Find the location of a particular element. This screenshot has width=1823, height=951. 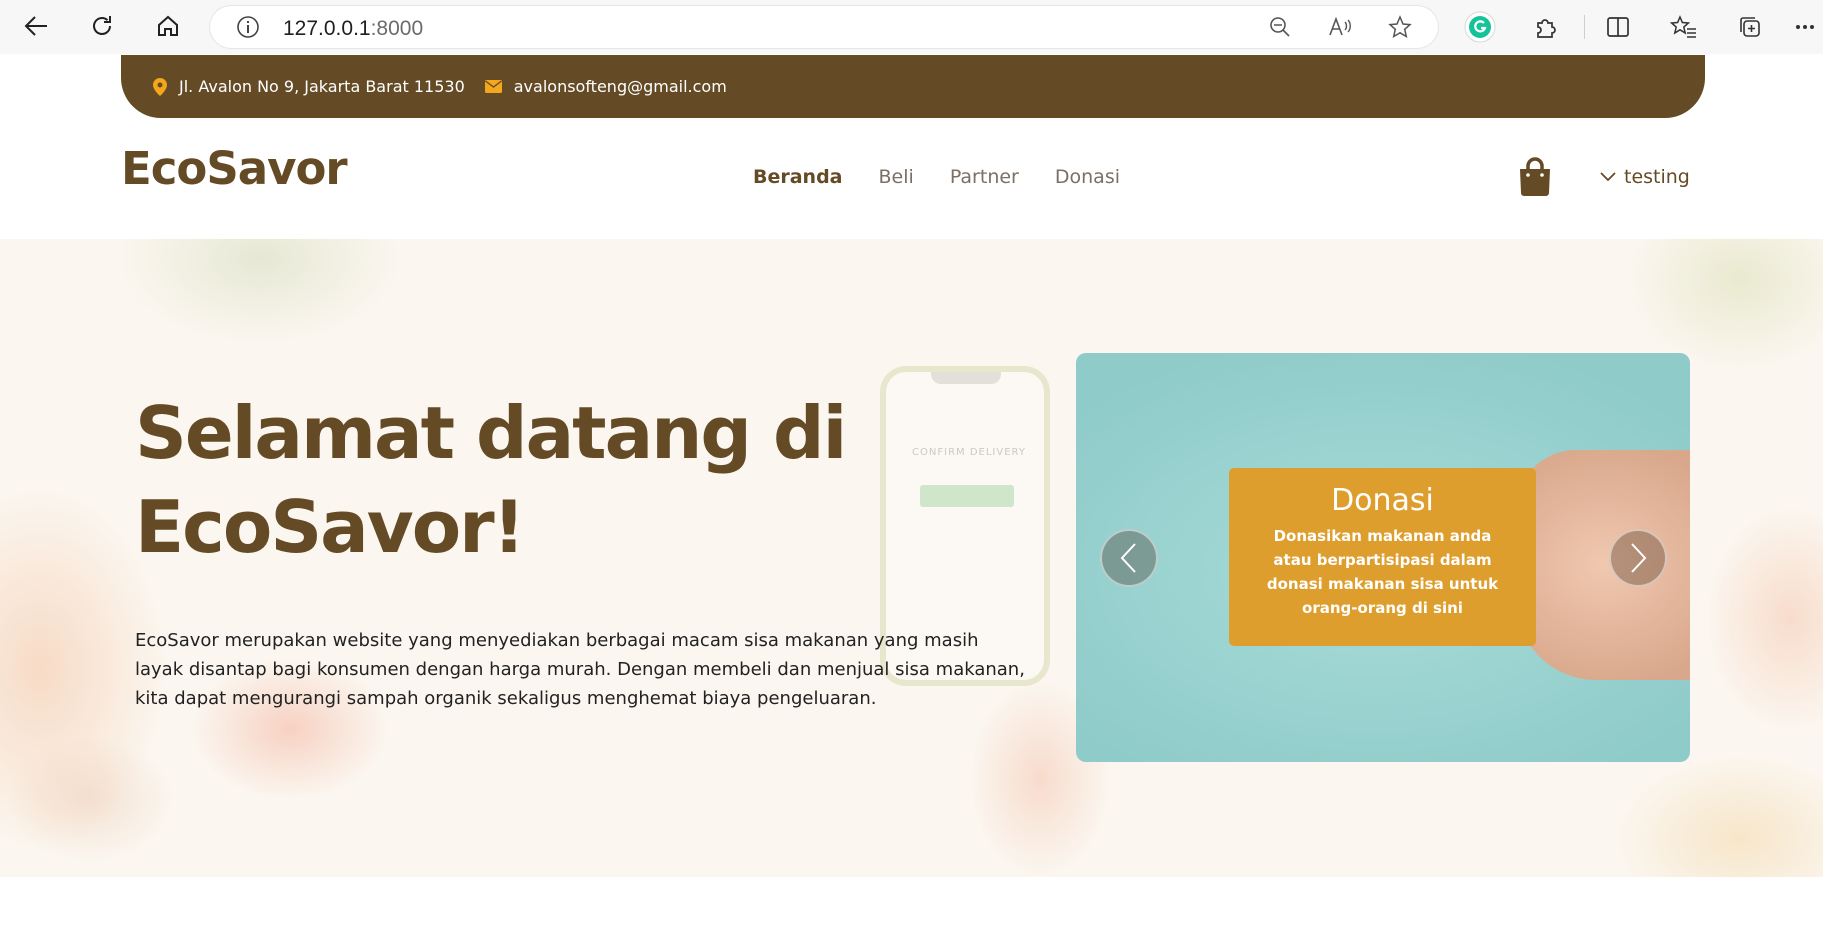

browser-toolbar: 127.0.0.1:8000 is located at coordinates (911, 27).